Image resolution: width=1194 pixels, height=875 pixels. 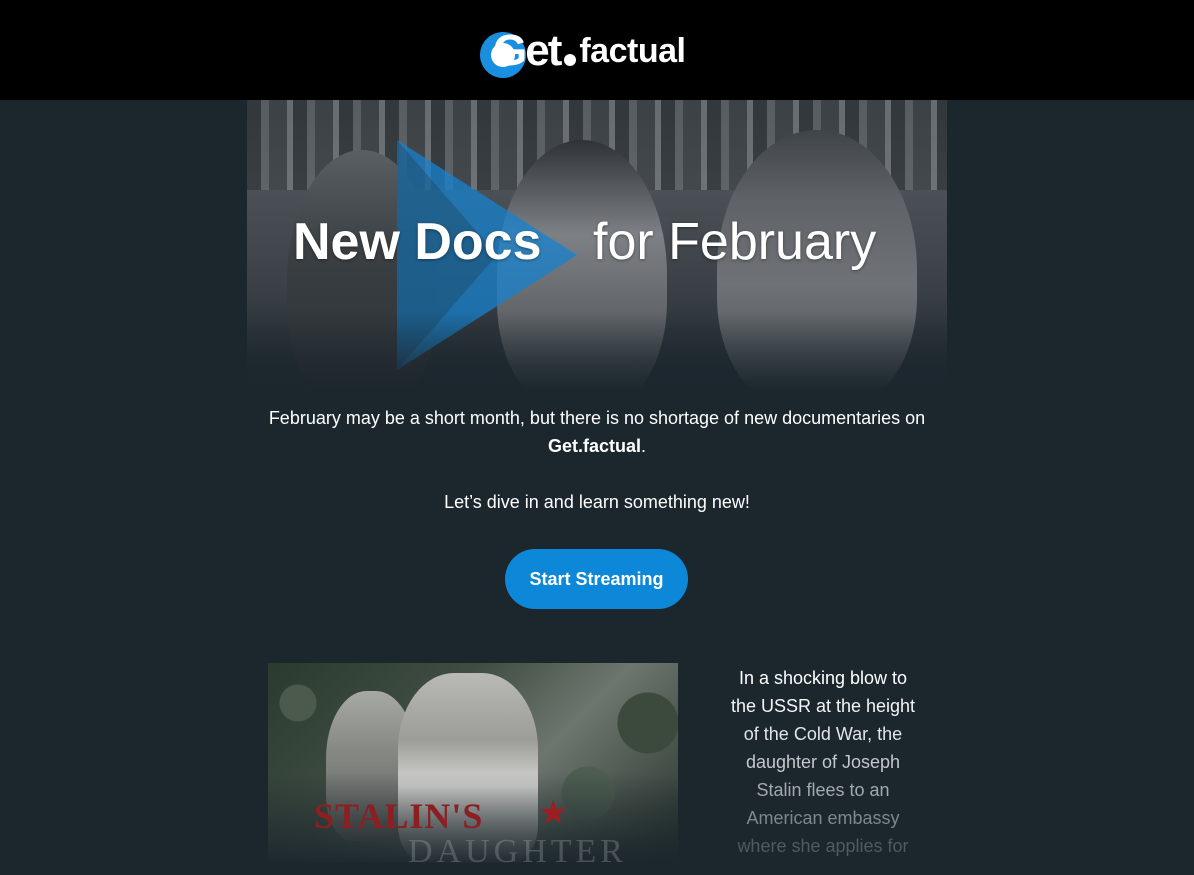 I want to click on hero-title: New Docs, so click(x=417, y=242).